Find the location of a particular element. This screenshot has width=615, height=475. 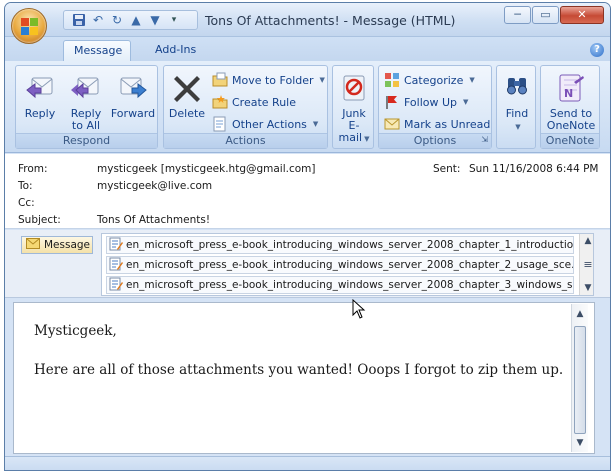

junk-label-2: E-mail is located at coordinates (350, 131).